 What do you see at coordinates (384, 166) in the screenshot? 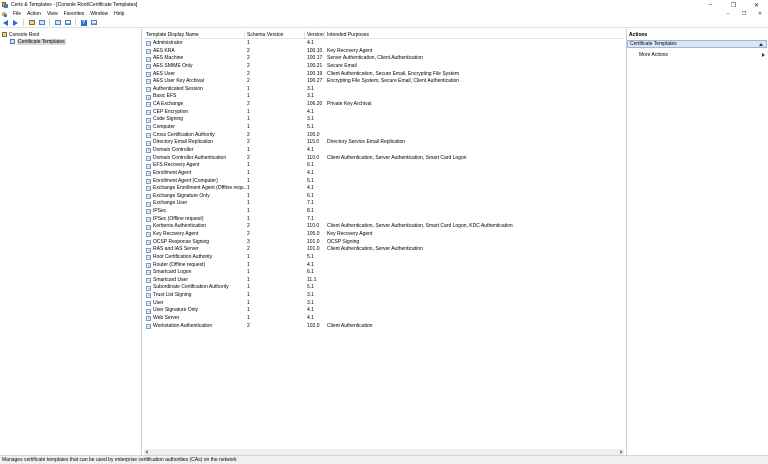
I see `table-row: EFS Recovery Agent 1 6.1` at bounding box center [384, 166].